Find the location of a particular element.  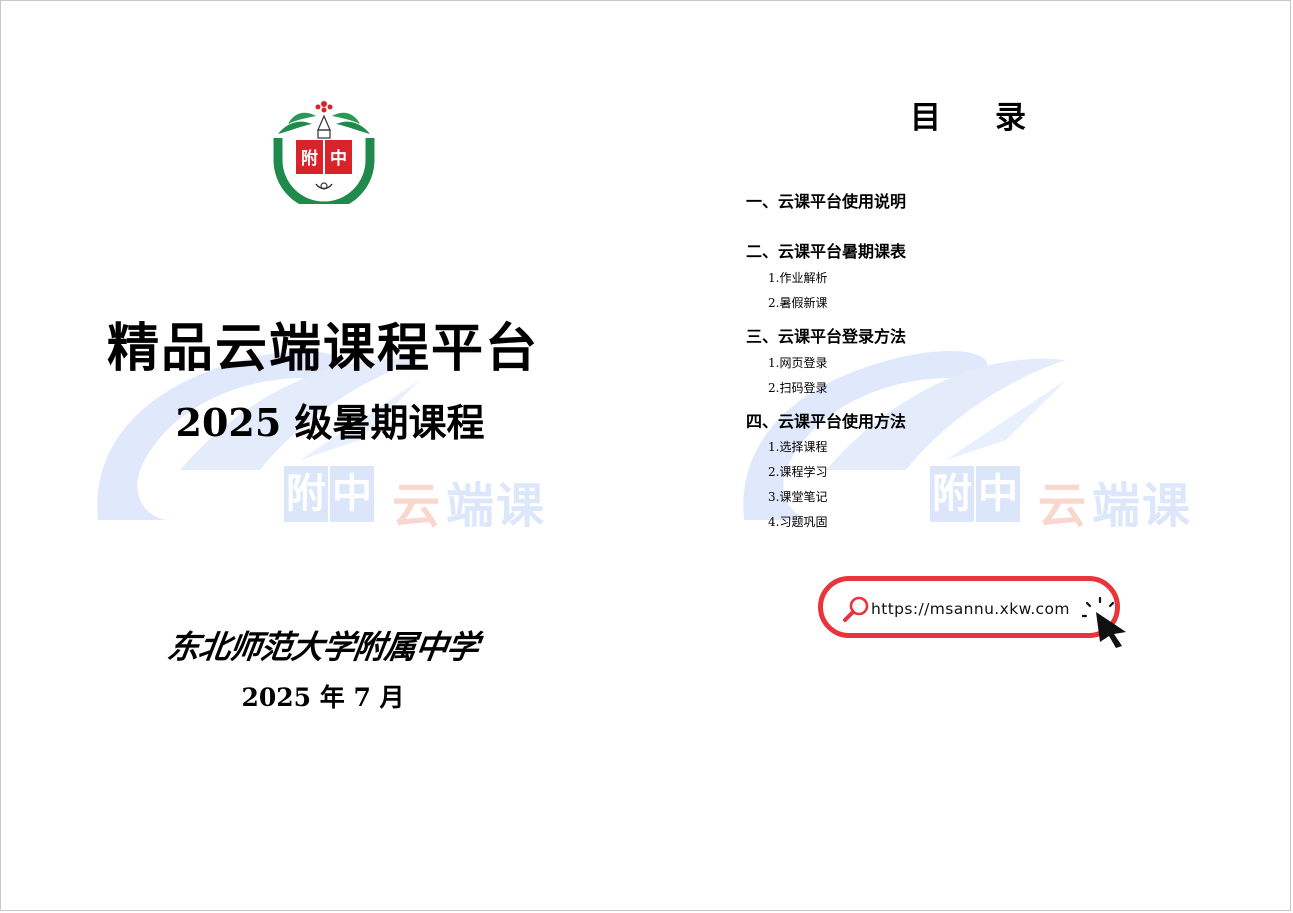

search-icon is located at coordinates (856, 609).